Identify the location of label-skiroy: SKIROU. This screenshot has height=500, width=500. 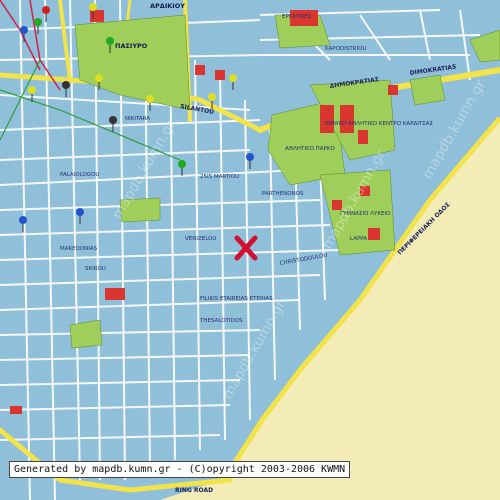
(95, 269).